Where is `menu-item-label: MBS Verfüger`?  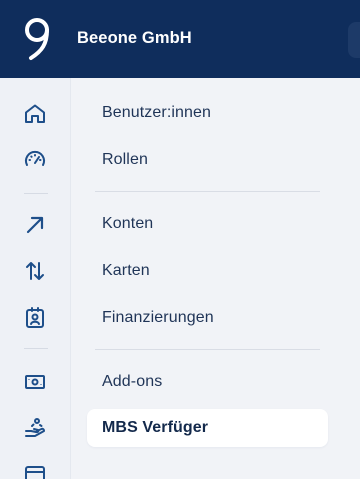 menu-item-label: MBS Verfüger is located at coordinates (155, 427).